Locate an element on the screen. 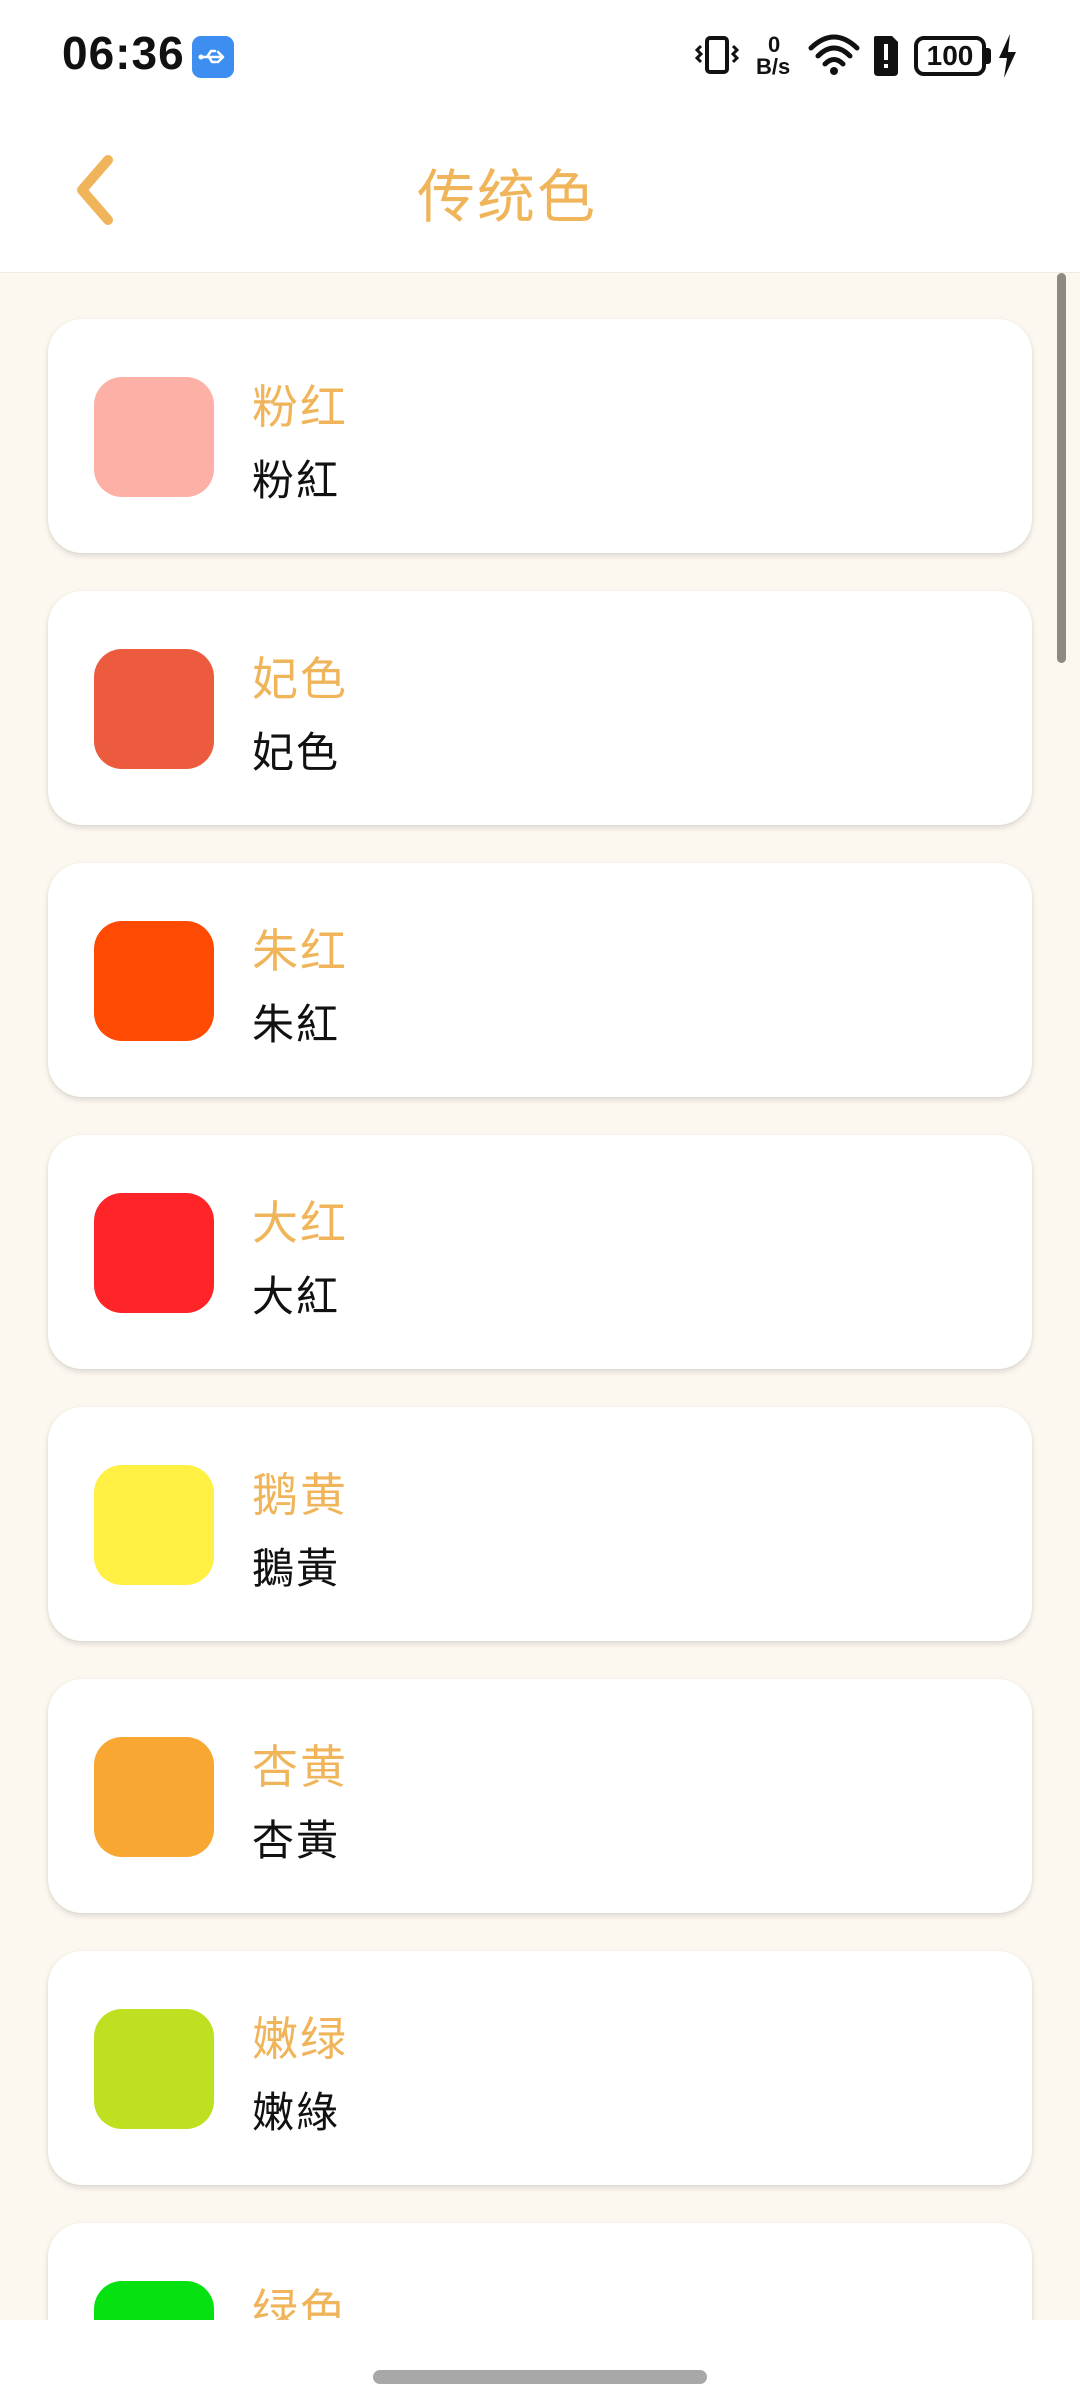 This screenshot has width=1080, height=2403. color-card: 绿色 is located at coordinates (540, 2271).